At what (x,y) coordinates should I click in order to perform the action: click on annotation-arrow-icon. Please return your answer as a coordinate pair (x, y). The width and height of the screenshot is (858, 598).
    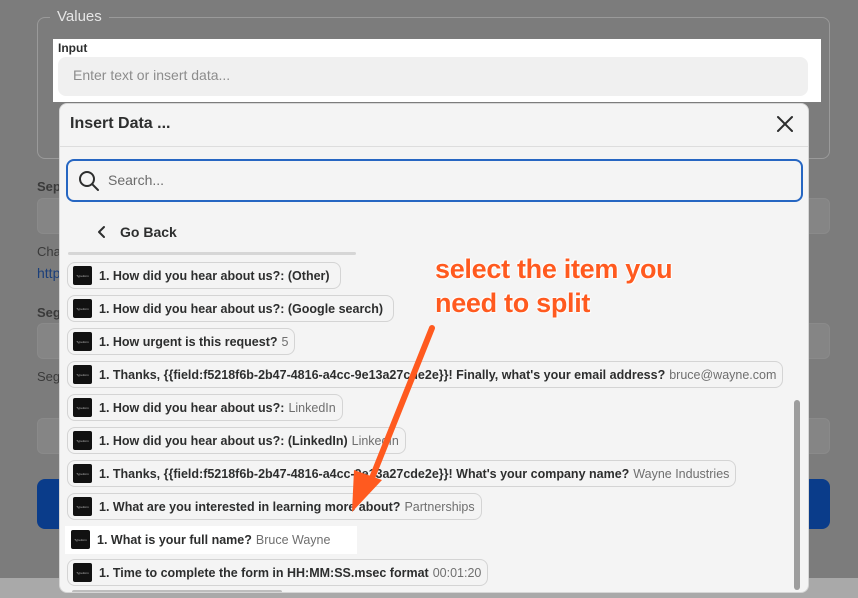
    Looking at the image, I should click on (393, 418).